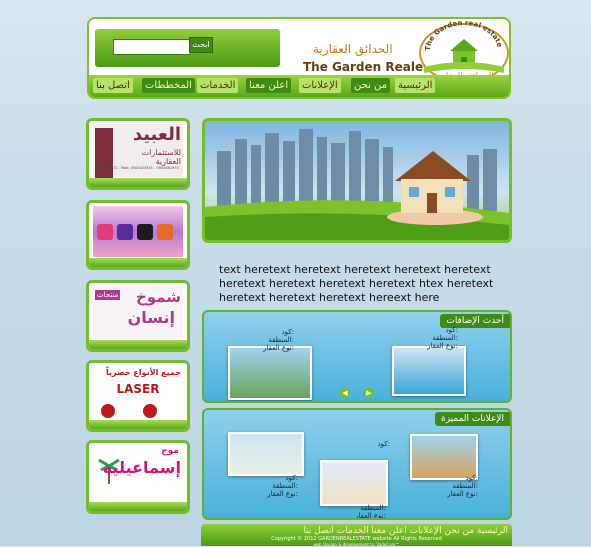  Describe the element at coordinates (161, 157) in the screenshot. I see `ad-subtitle: للاستثمارات العقارية` at that location.